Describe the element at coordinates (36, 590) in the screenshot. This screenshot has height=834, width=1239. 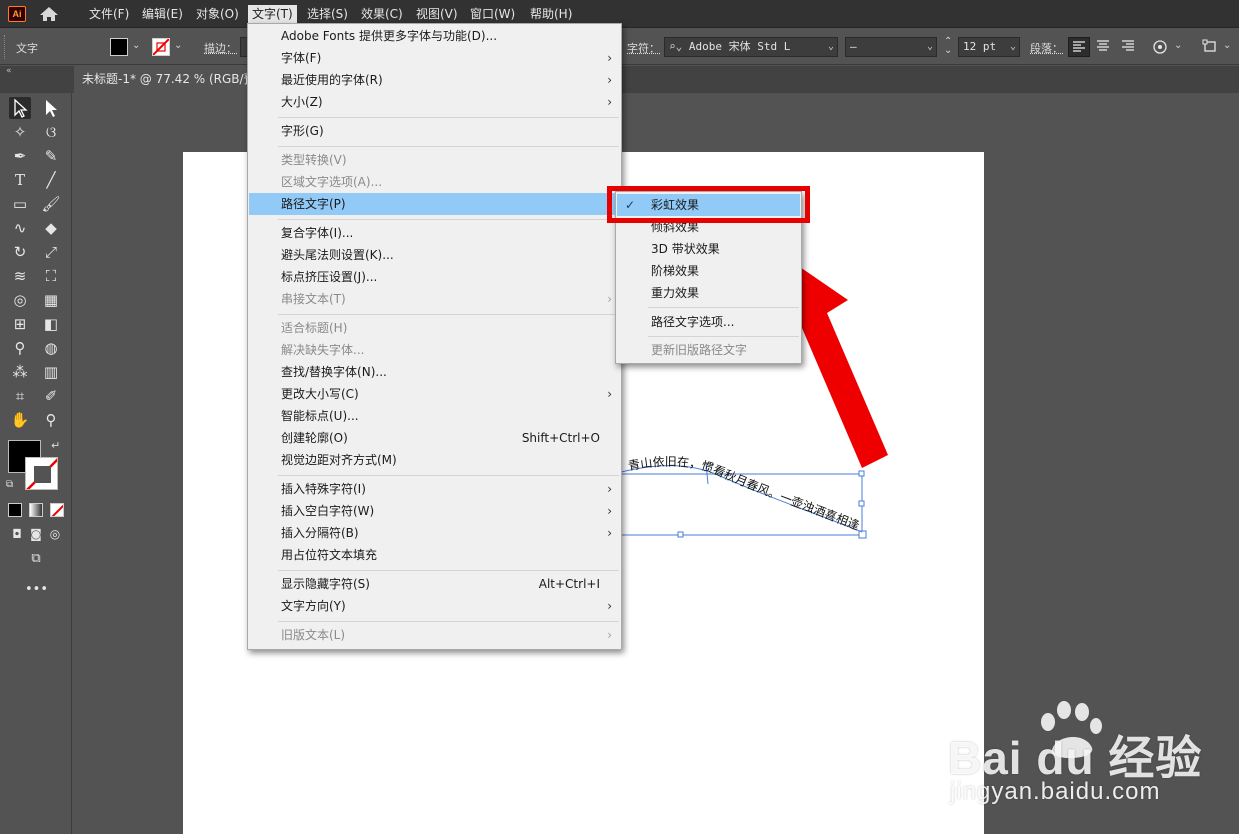
I see `more-tools-icon: •••` at that location.